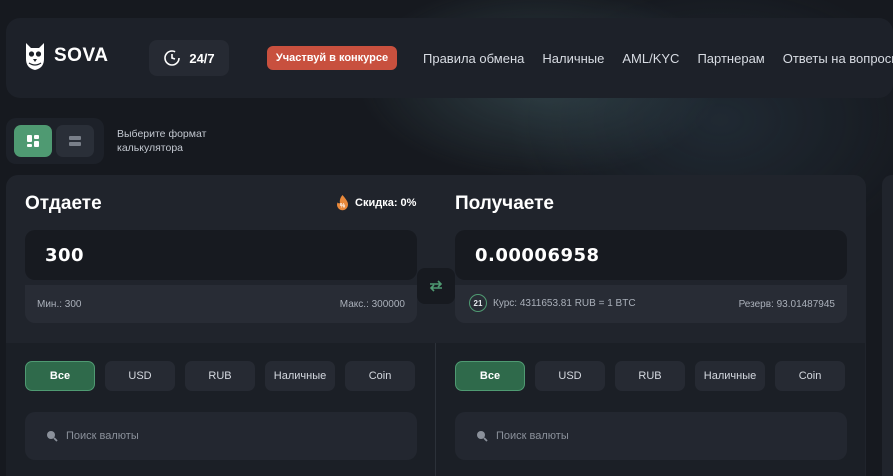 This screenshot has height=476, width=893. I want to click on panel-divider, so click(435, 409).